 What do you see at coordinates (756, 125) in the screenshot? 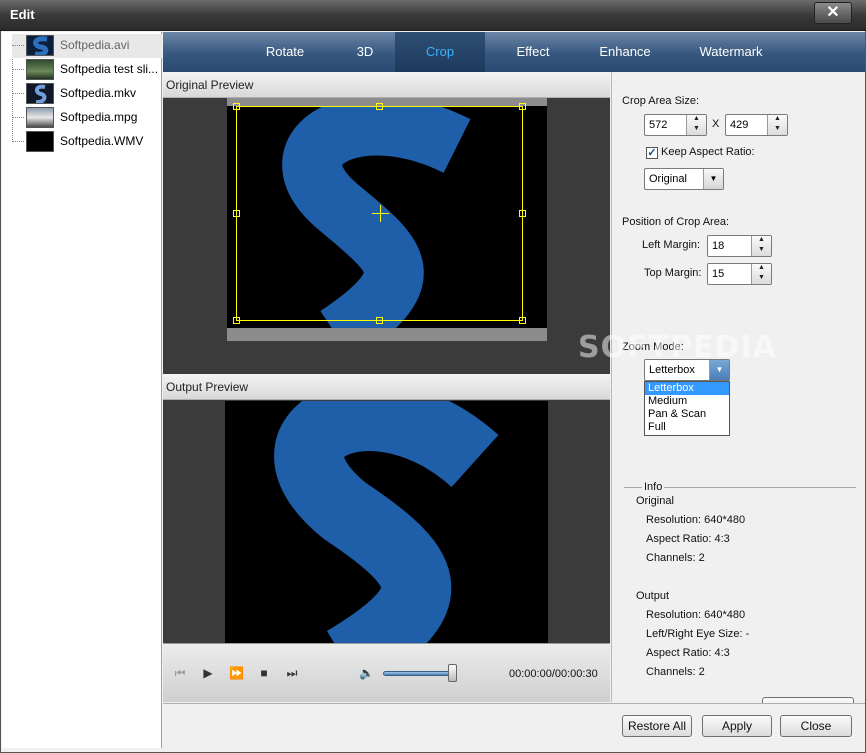
I see `crop-height-stepper: 429 ▲ ▼` at bounding box center [756, 125].